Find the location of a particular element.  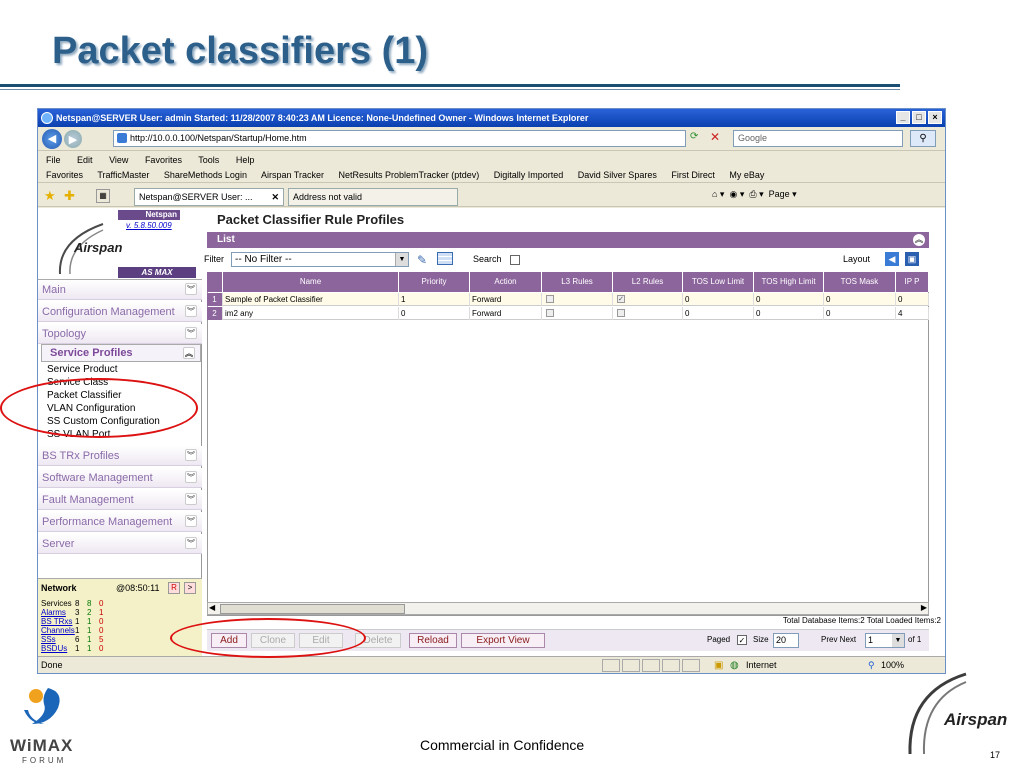

reload-button: Reload is located at coordinates (433, 640).